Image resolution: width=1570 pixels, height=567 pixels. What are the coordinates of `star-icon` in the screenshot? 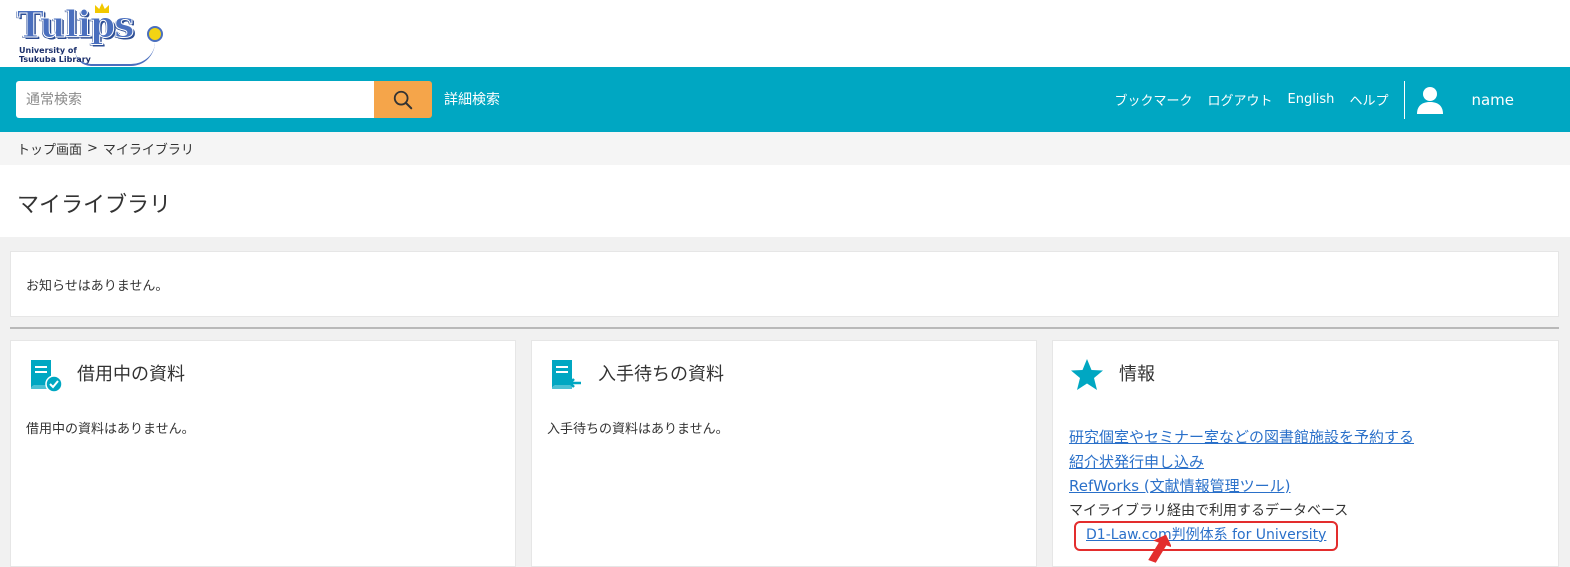 It's located at (1087, 374).